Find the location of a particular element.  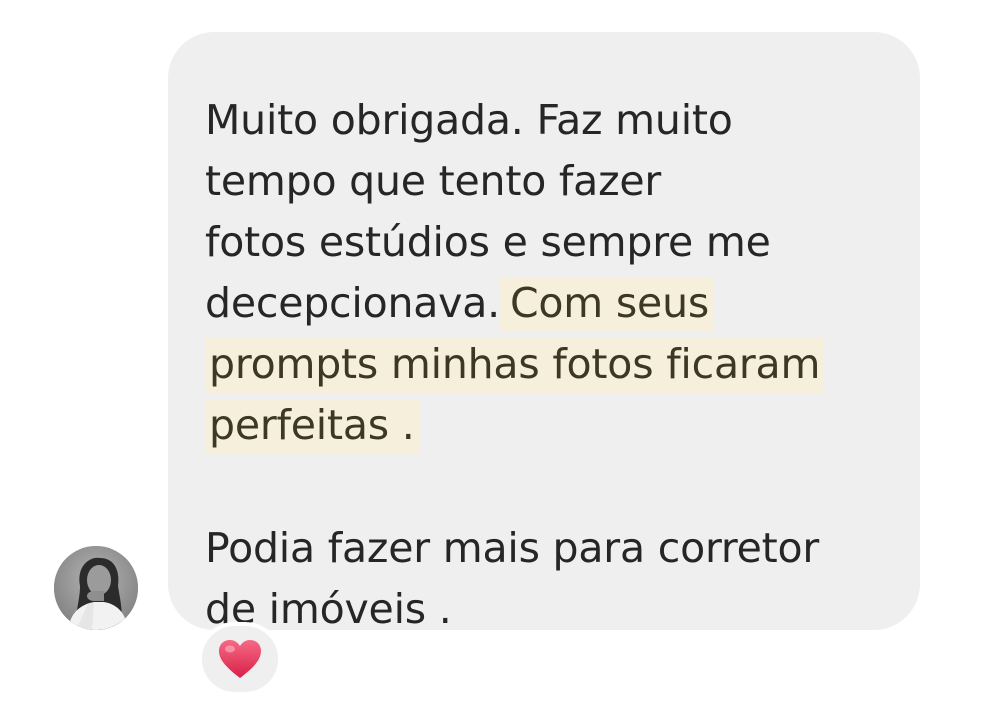

message-line: Podia fazer mais para corretor is located at coordinates (512, 548).